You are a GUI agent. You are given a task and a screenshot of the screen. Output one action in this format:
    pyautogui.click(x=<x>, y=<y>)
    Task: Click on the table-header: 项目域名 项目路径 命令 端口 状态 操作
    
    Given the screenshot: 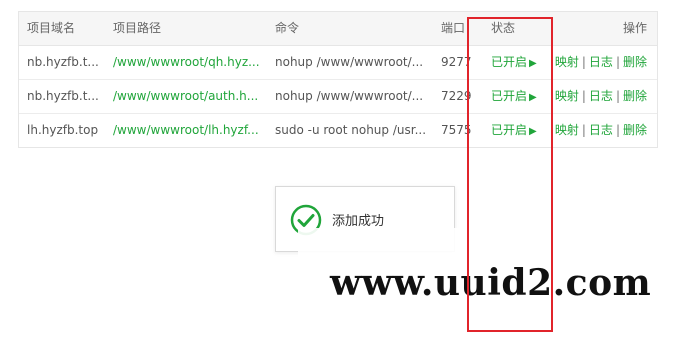 What is the action you would take?
    pyautogui.click(x=338, y=29)
    